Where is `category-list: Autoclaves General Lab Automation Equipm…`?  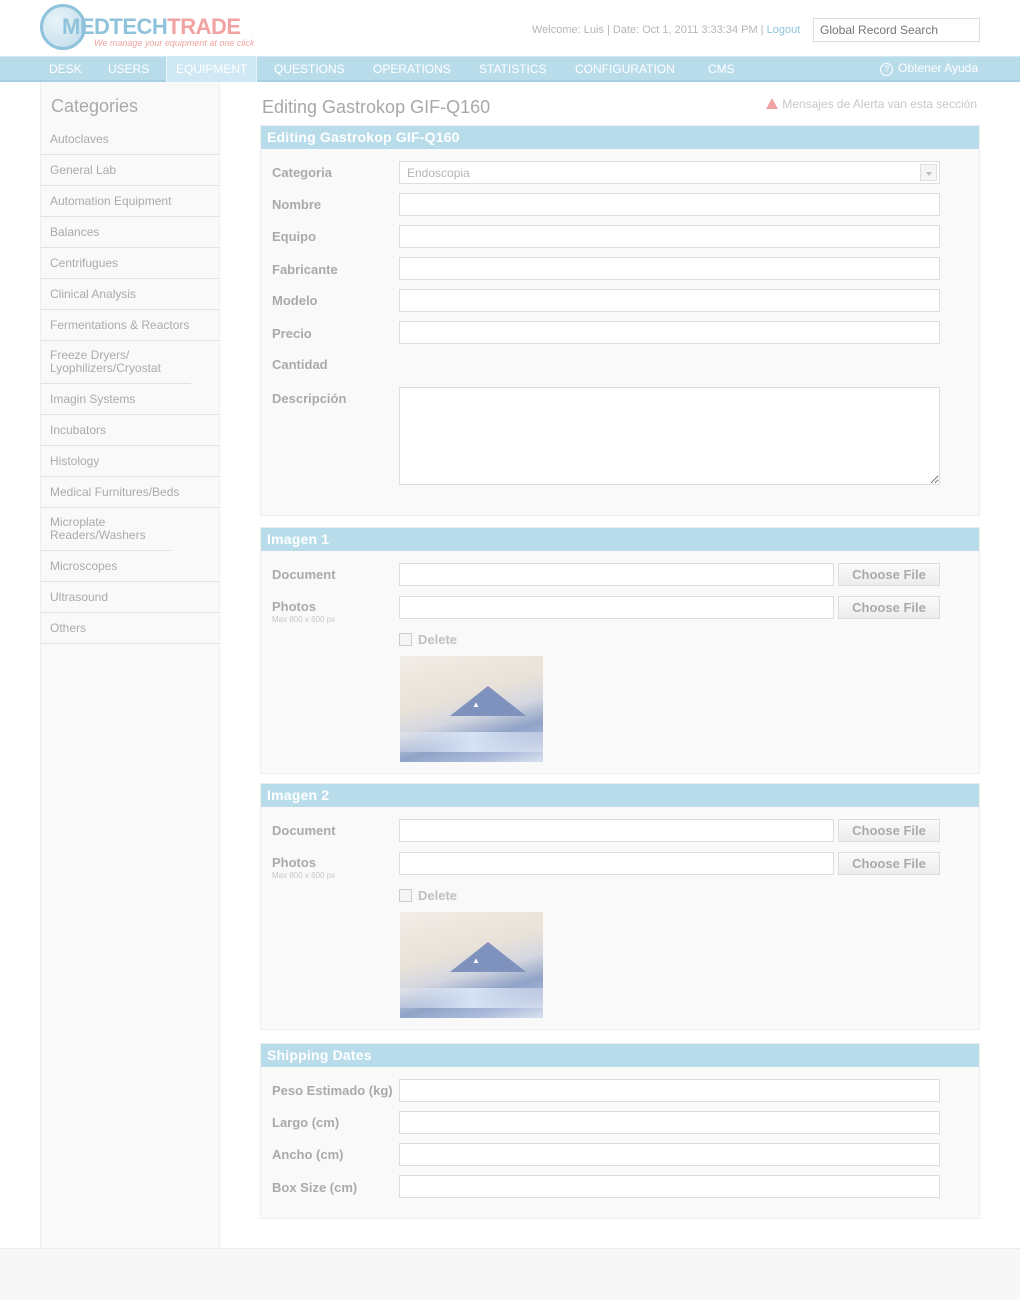
category-list: Autoclaves General Lab Automation Equipm… is located at coordinates (130, 384).